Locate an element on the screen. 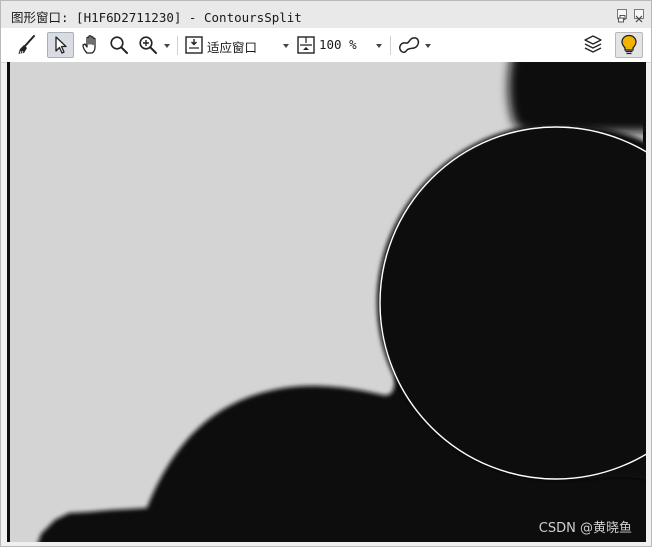  zoom-in-dropdown-icon is located at coordinates (167, 46).